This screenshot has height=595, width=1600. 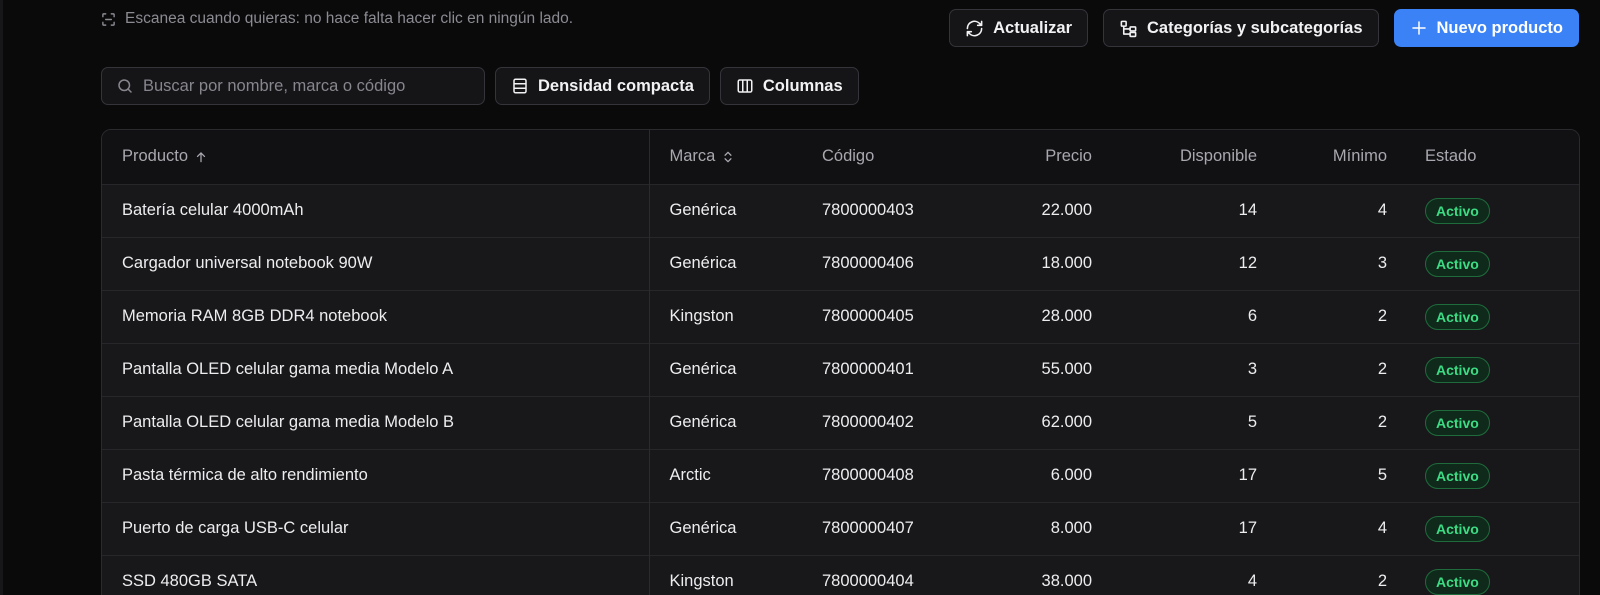 I want to click on cell-marca: Arctic, so click(x=690, y=475).